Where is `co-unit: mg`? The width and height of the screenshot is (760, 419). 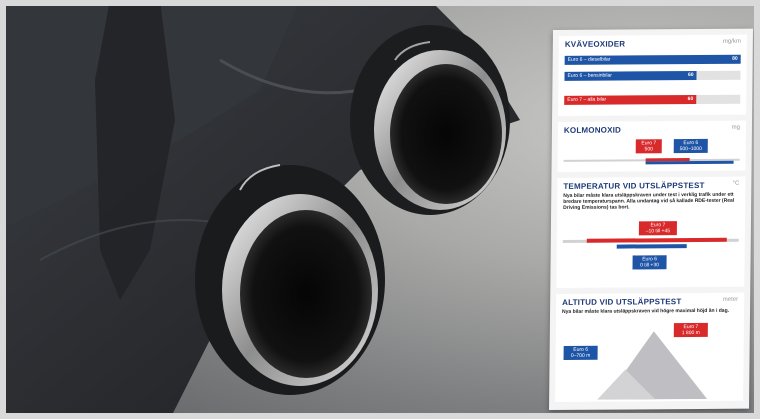 co-unit: mg is located at coordinates (735, 127).